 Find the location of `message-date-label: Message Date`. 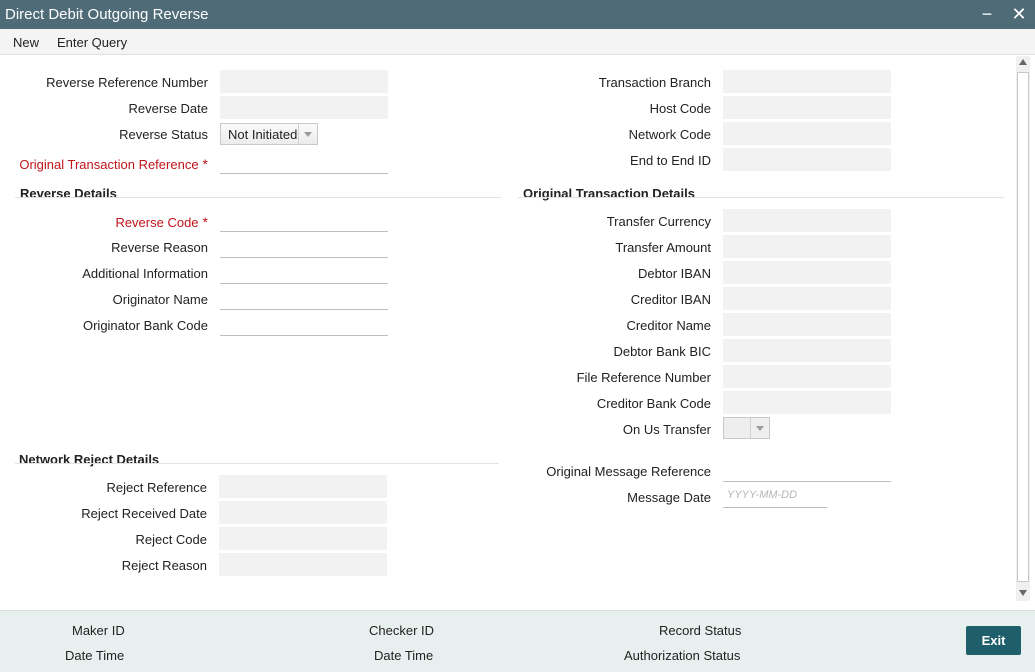

message-date-label: Message Date is located at coordinates (669, 497).